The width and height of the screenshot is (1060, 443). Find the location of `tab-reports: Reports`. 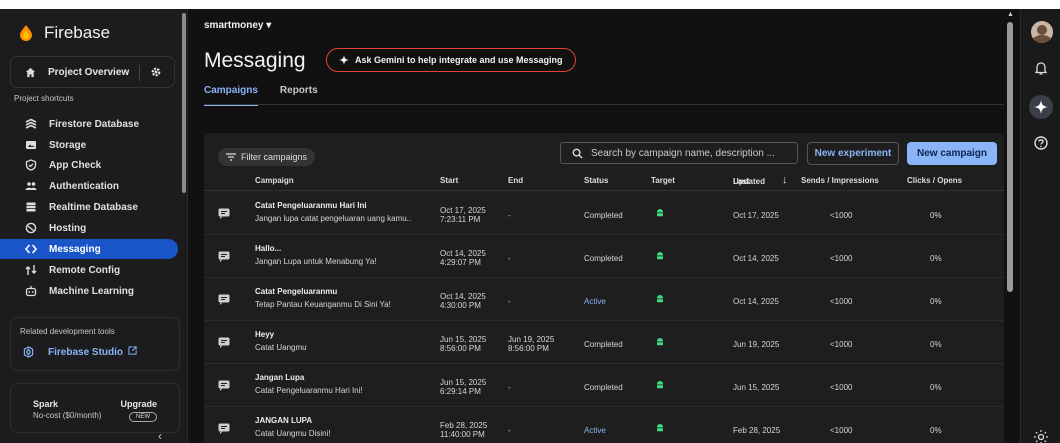

tab-reports: Reports is located at coordinates (299, 95).